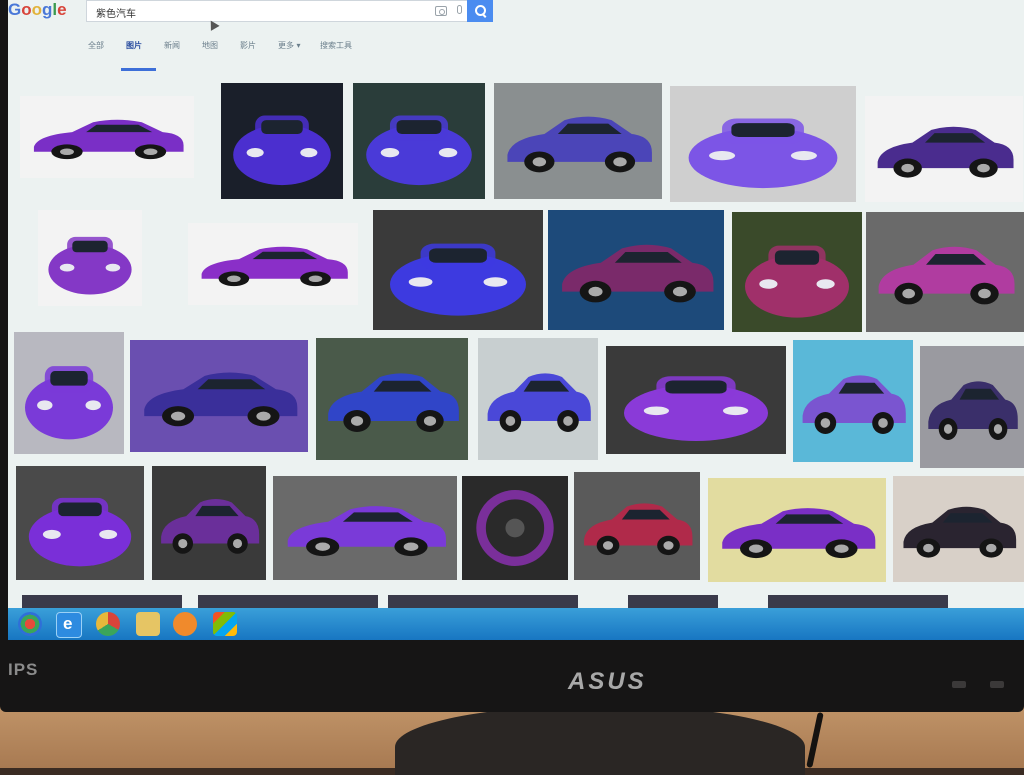 The width and height of the screenshot is (1024, 775). Describe the element at coordinates (441, 11) in the screenshot. I see `camera-icon` at that location.